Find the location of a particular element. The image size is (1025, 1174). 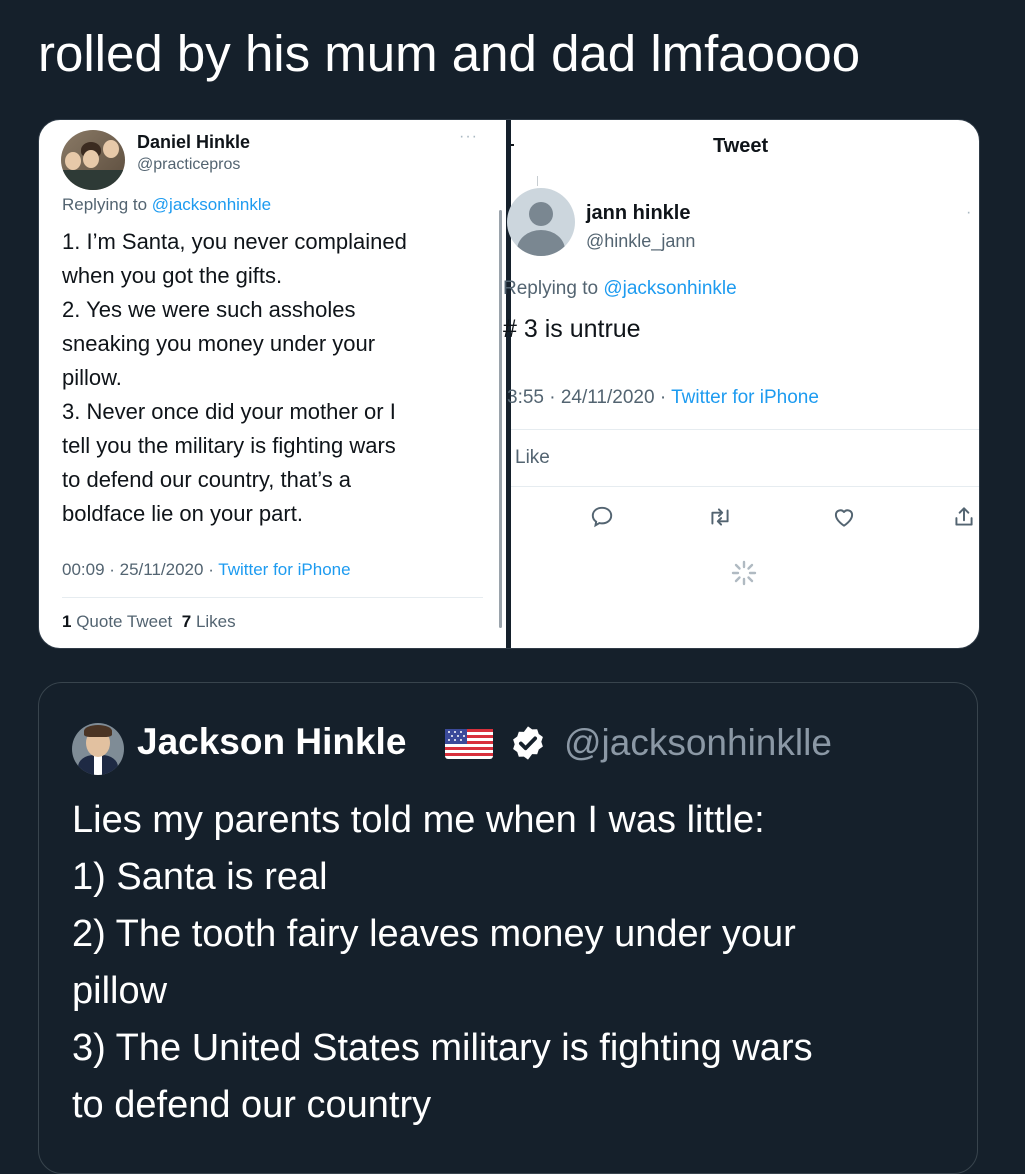

timestamp: 00:09 · 25/11/2020 · is located at coordinates (138, 569).